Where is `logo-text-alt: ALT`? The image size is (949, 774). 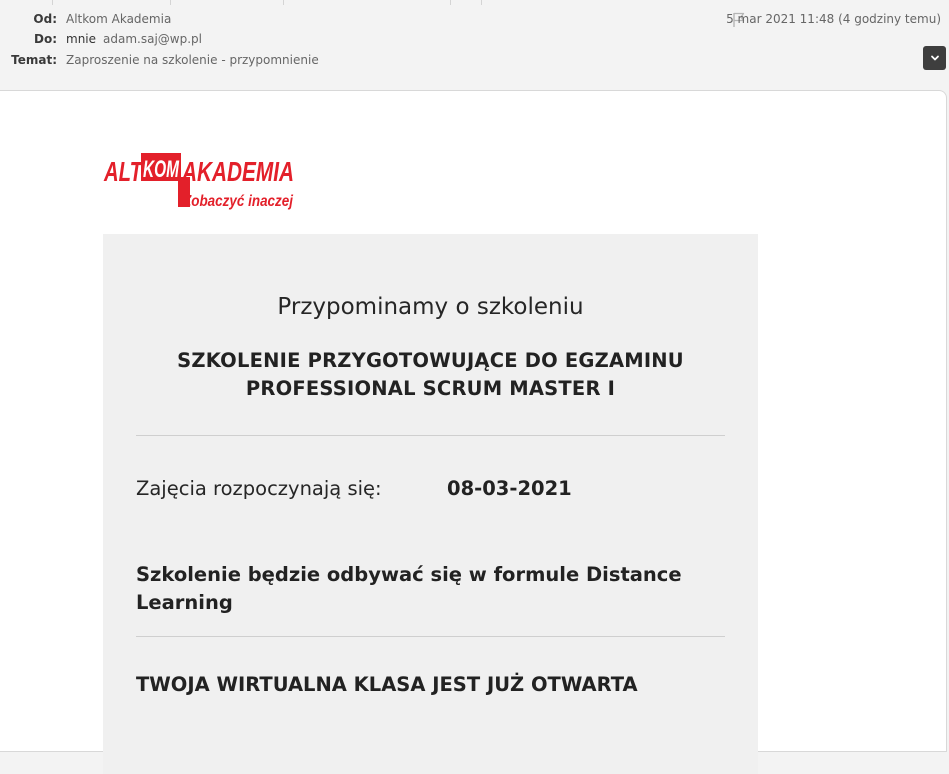
logo-text-alt: ALT is located at coordinates (123, 171).